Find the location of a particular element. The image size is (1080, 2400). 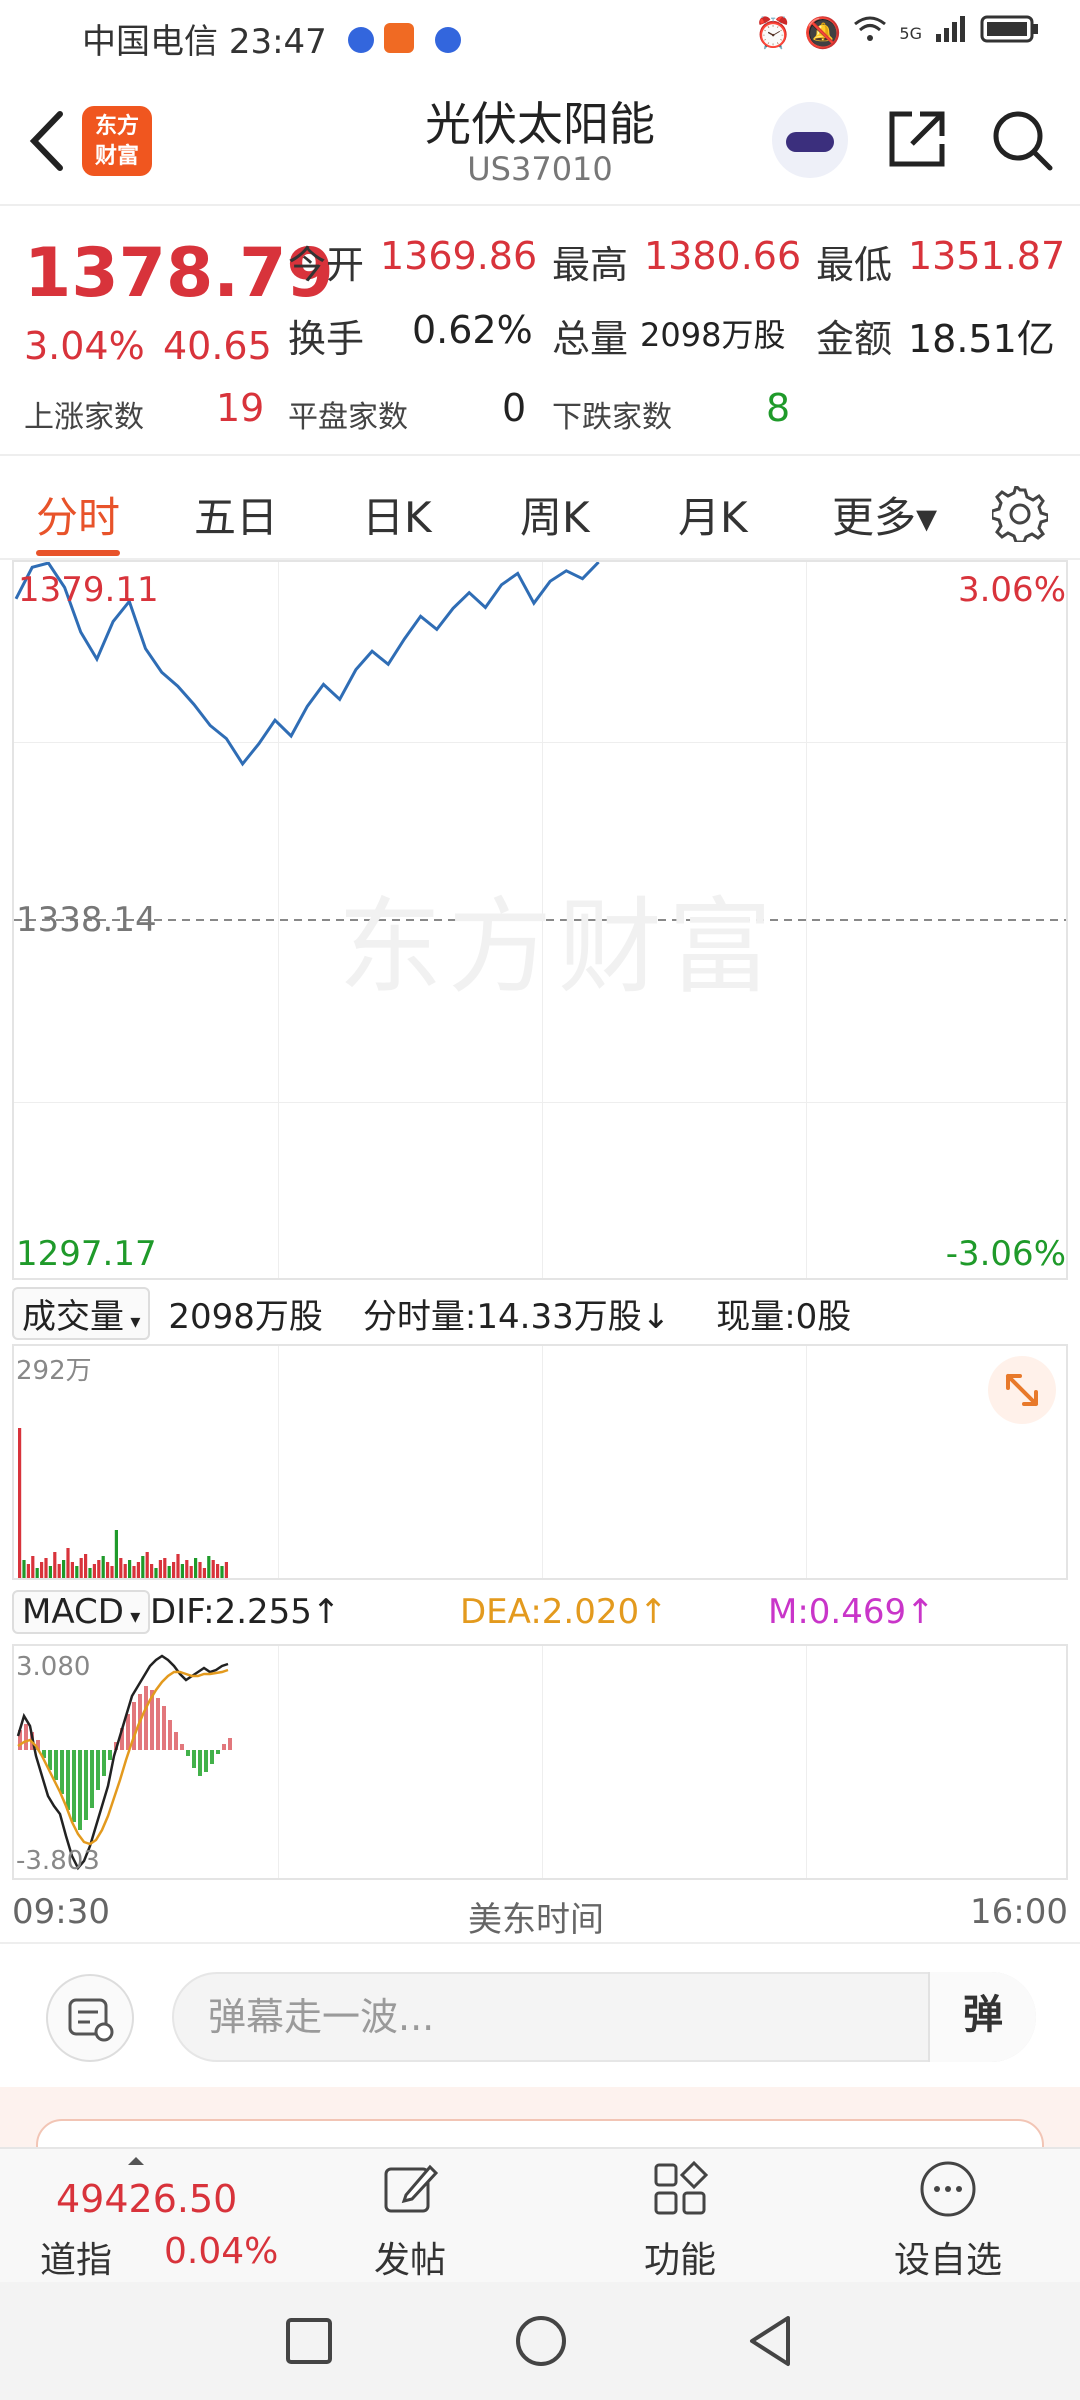

ai-assistant-icon is located at coordinates (810, 140).